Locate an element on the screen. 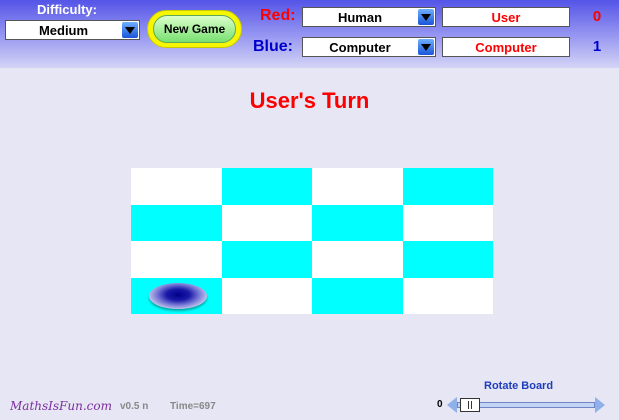 The image size is (619, 420). arrow-right-icon is located at coordinates (600, 405).